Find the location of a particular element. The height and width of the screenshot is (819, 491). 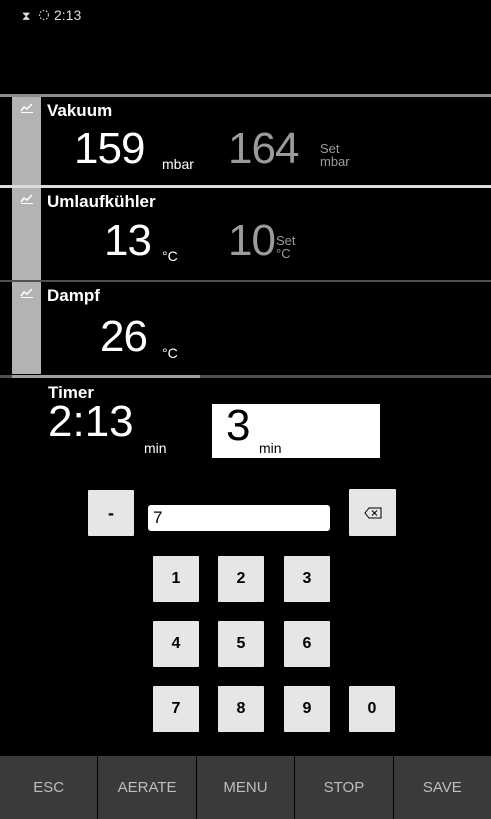

steam-value: 26 is located at coordinates (124, 336).